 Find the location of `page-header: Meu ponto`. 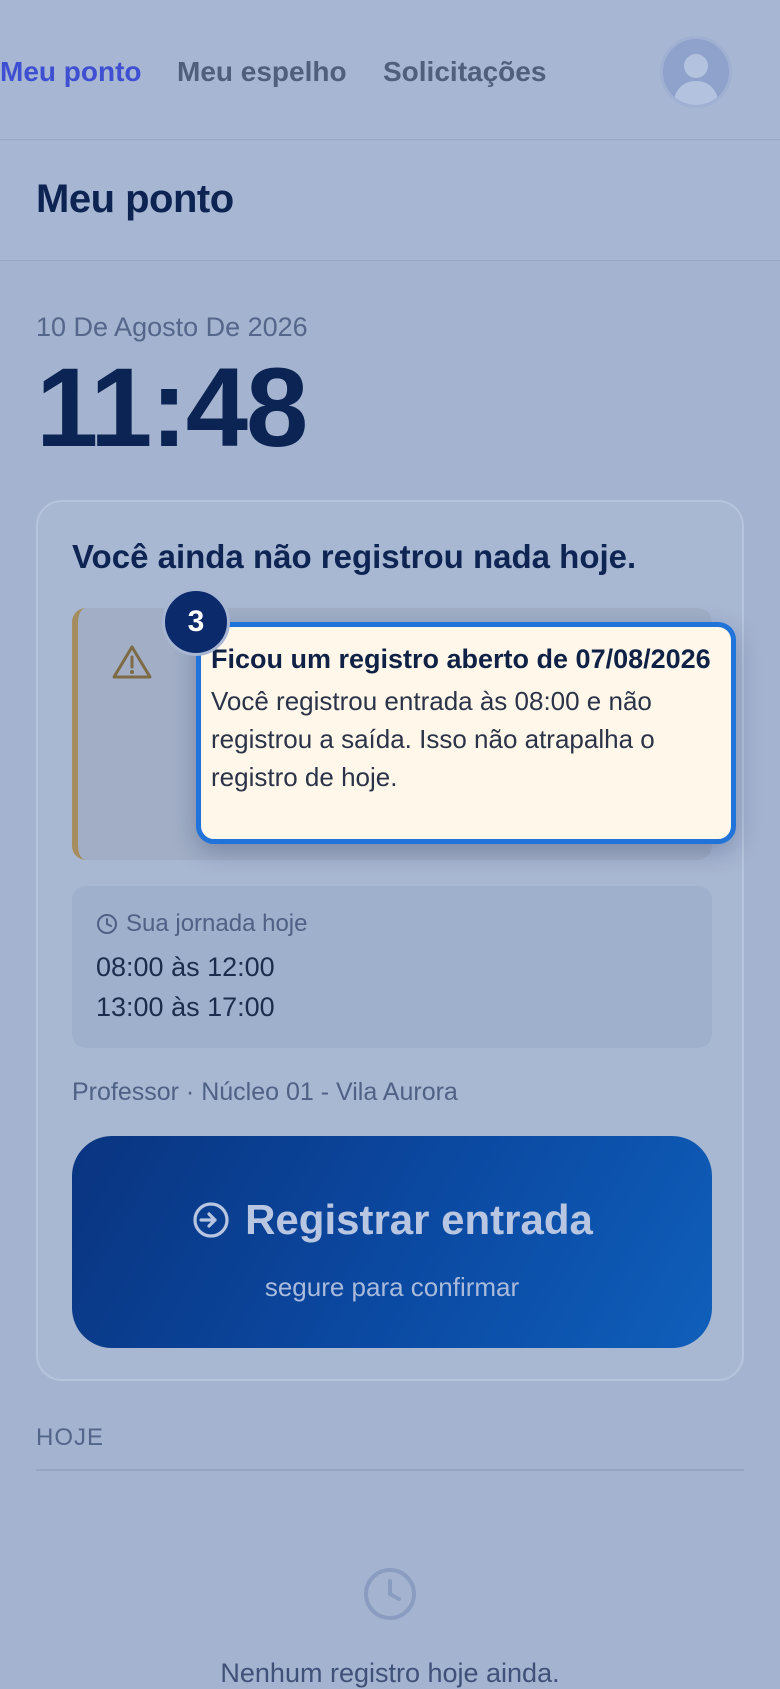

page-header: Meu ponto is located at coordinates (390, 201).